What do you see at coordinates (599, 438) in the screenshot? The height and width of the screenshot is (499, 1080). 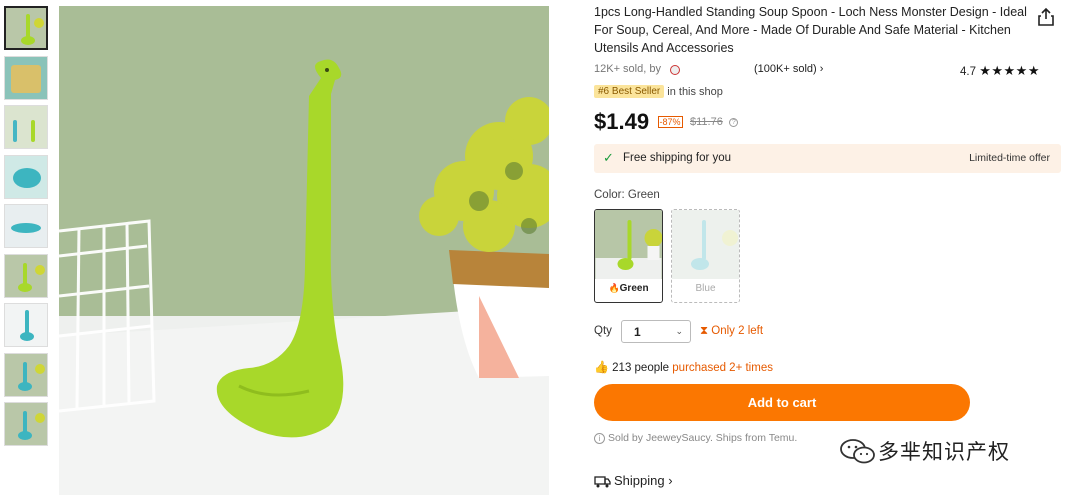 I see `info-icon: i` at bounding box center [599, 438].